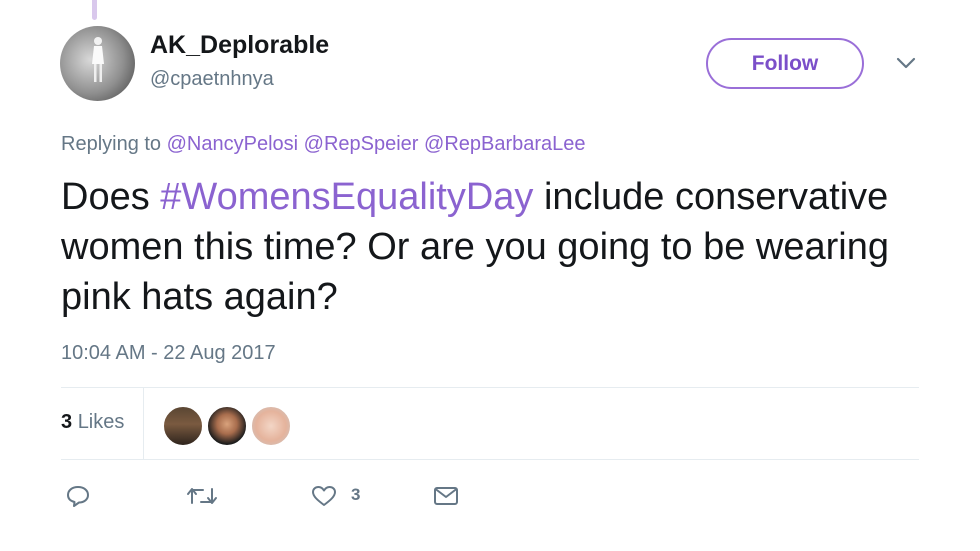 Image resolution: width=980 pixels, height=551 pixels. Describe the element at coordinates (232, 144) in the screenshot. I see `mention-link: @NancyPelosi` at that location.